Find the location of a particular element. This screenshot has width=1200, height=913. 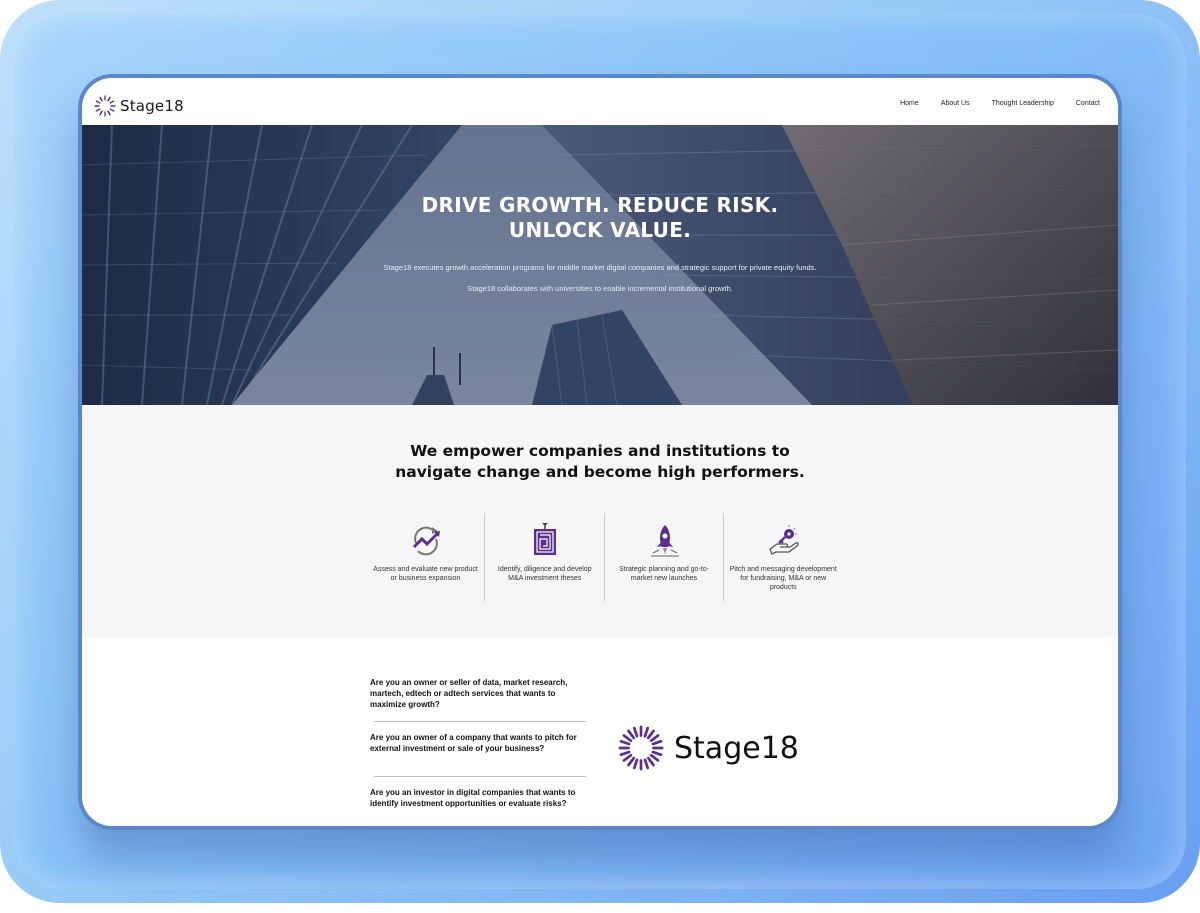

growth-arrows-icon is located at coordinates (426, 541).